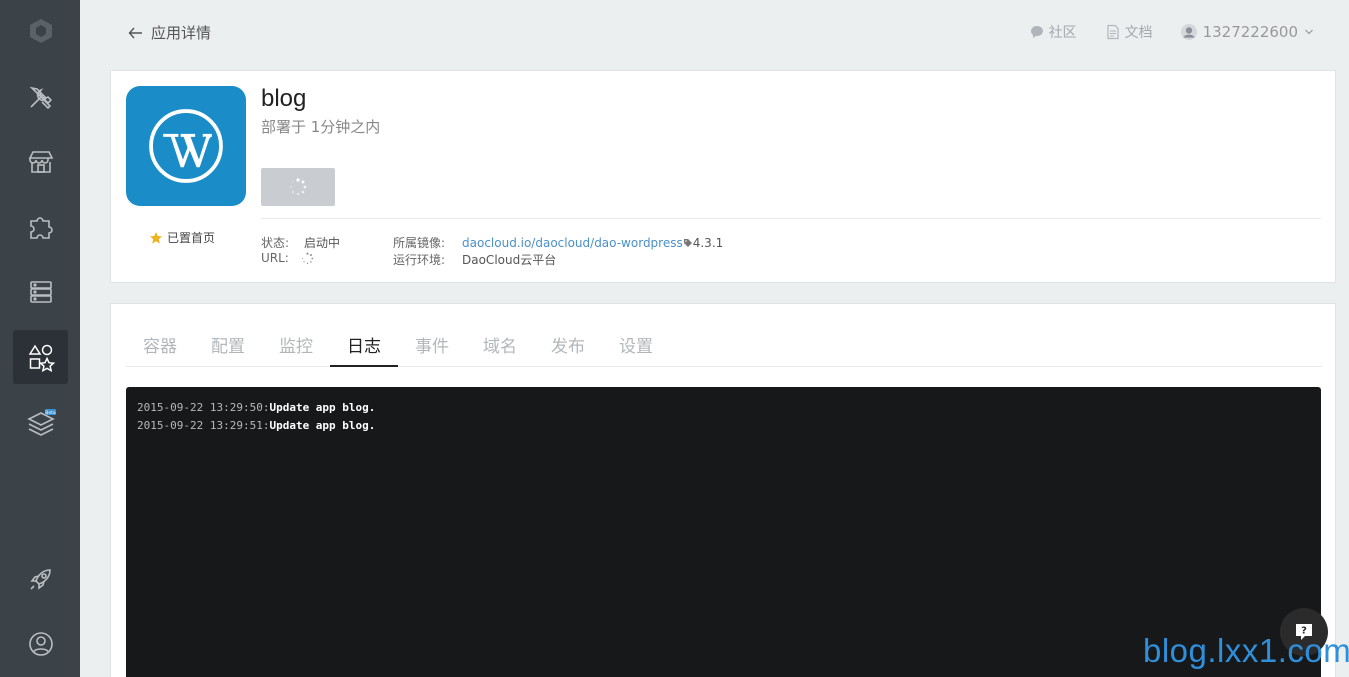 The width and height of the screenshot is (1349, 677). Describe the element at coordinates (160, 344) in the screenshot. I see `tab-containers: 容器` at that location.